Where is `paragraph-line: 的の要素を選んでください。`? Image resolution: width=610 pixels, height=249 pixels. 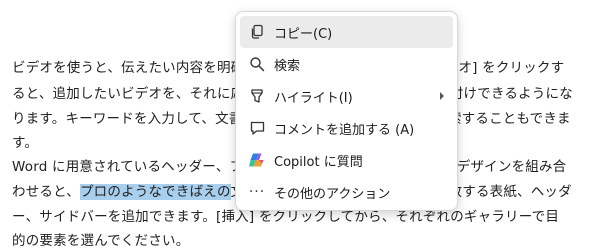
paragraph-line: 的の要素を選んでください。 is located at coordinates (101, 241).